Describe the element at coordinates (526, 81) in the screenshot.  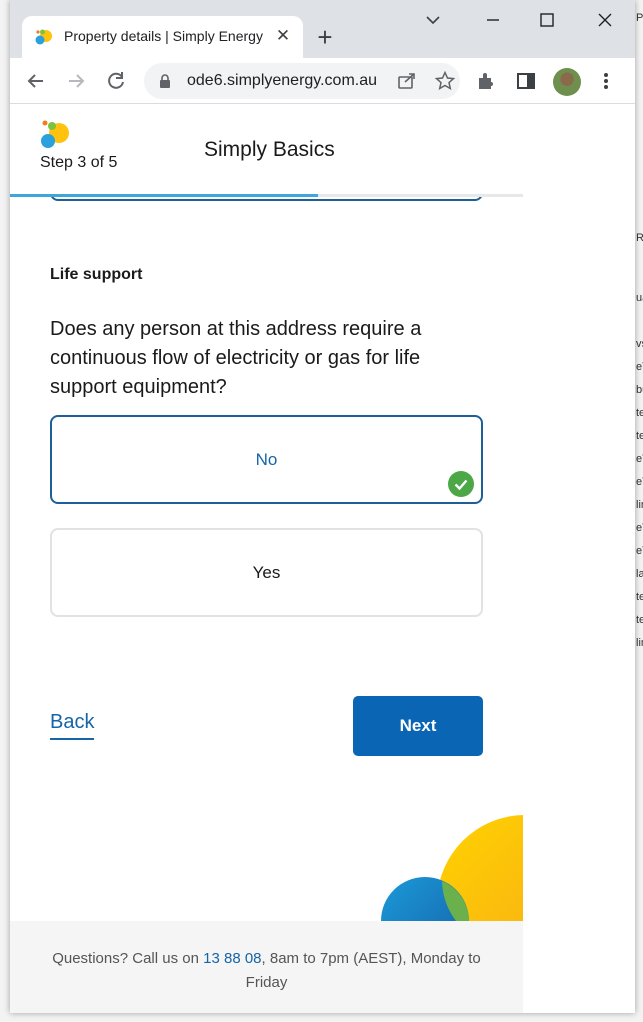
I see `side-panel-icon` at that location.